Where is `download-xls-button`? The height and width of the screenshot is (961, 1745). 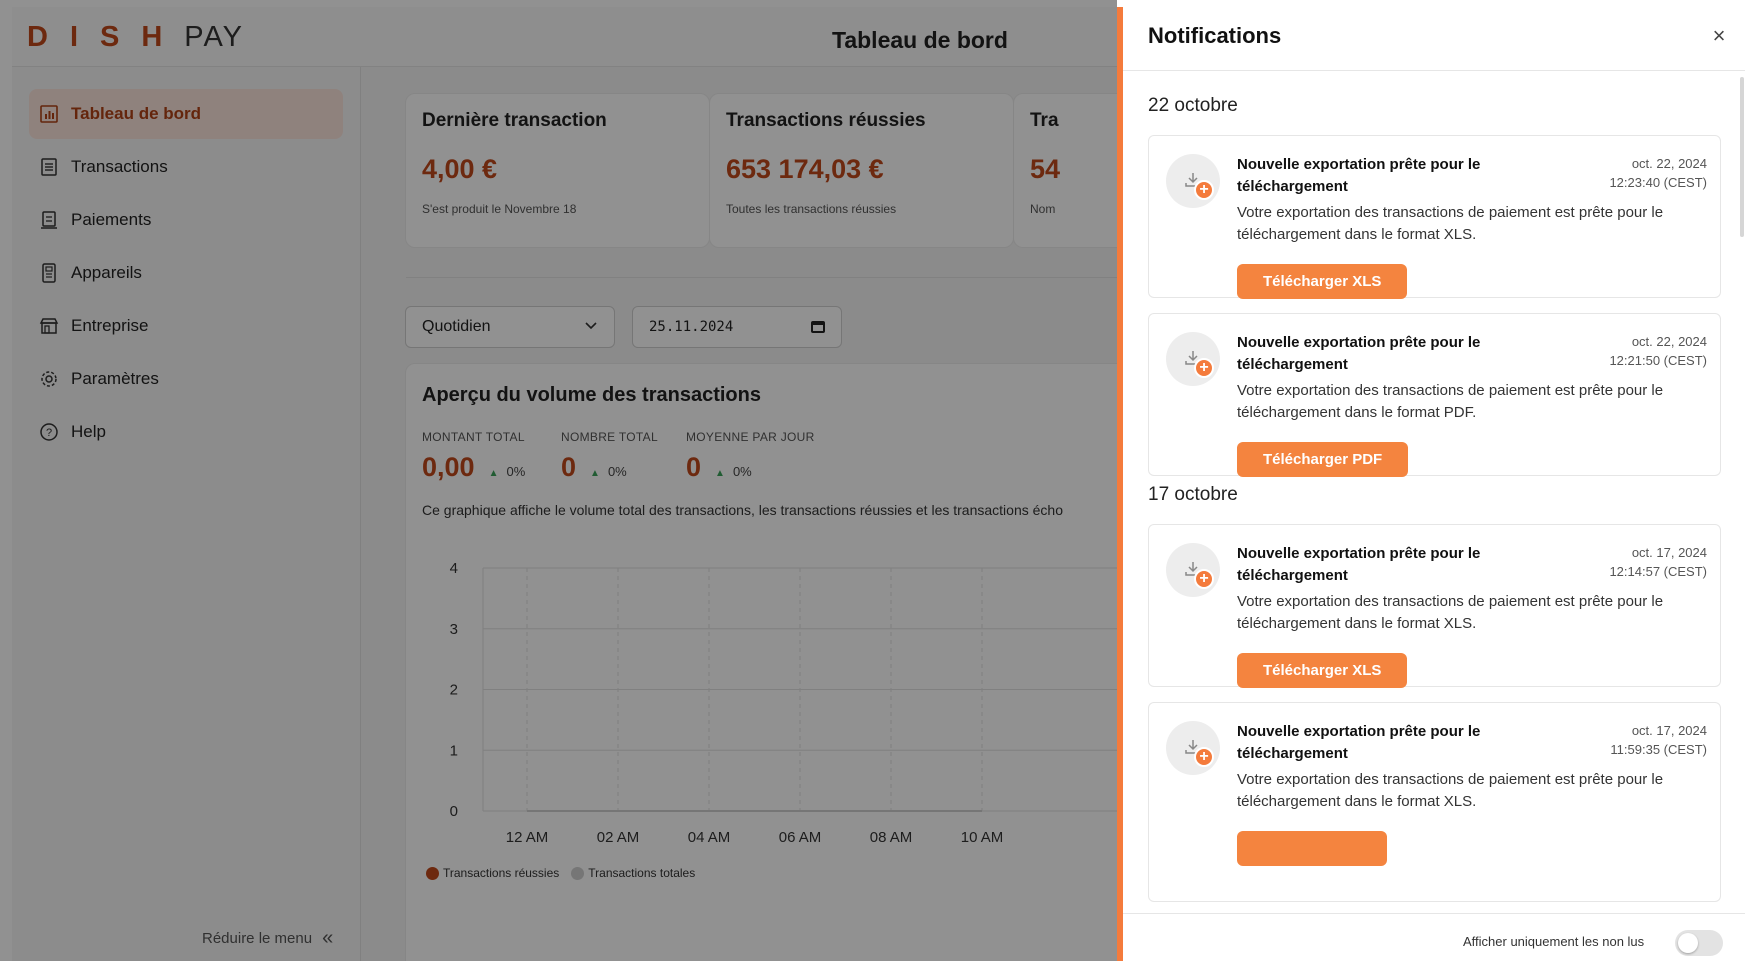 download-xls-button is located at coordinates (1312, 848).